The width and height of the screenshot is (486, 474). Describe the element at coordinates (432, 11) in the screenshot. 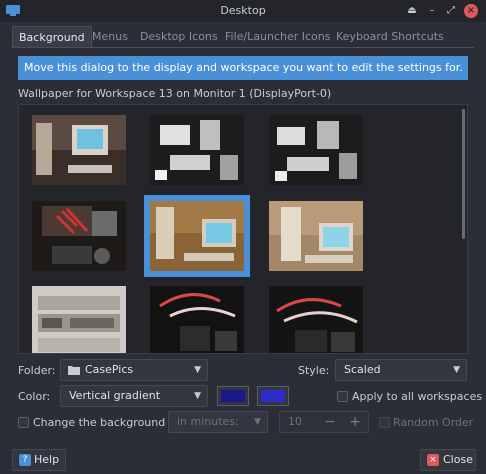

I see `minimize-icon: –` at that location.